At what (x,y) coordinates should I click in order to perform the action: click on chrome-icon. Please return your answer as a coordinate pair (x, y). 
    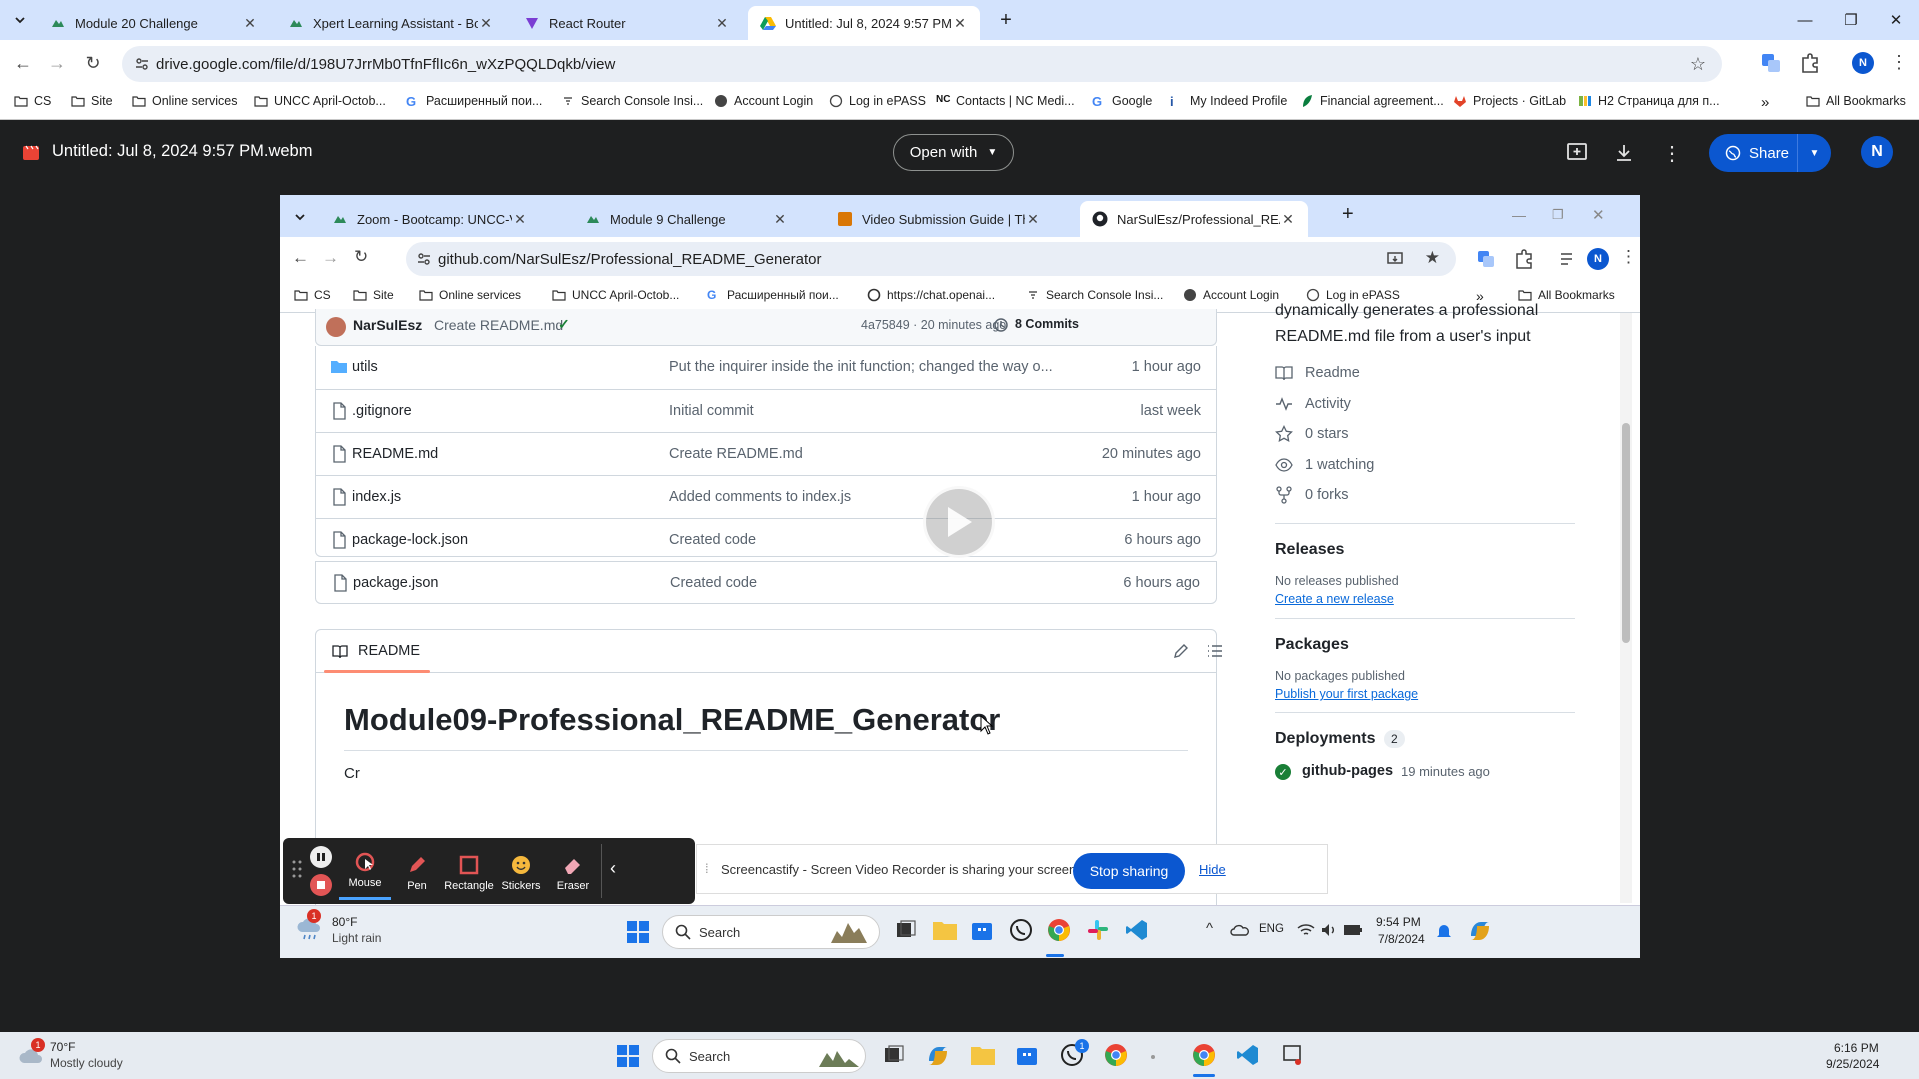
    Looking at the image, I should click on (1117, 1056).